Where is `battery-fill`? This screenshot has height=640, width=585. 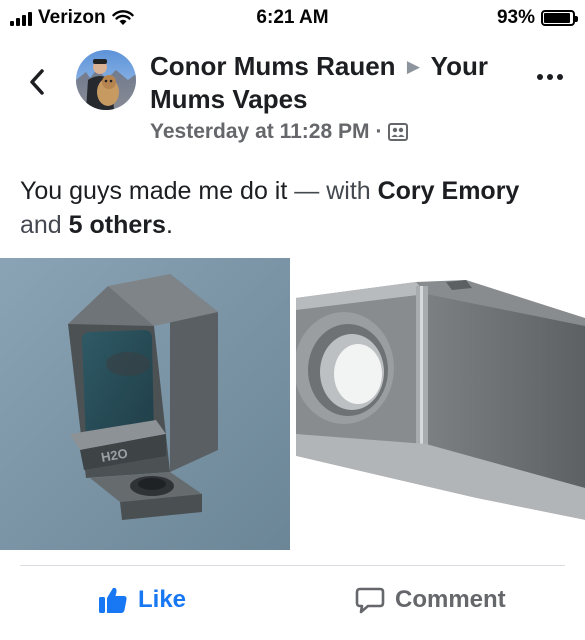
battery-fill is located at coordinates (557, 18).